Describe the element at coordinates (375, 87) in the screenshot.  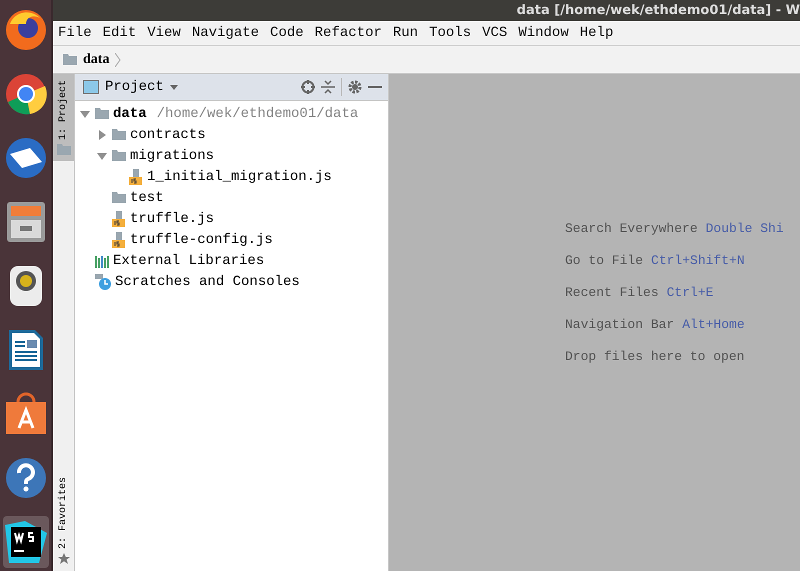
I see `minimize-icon` at that location.